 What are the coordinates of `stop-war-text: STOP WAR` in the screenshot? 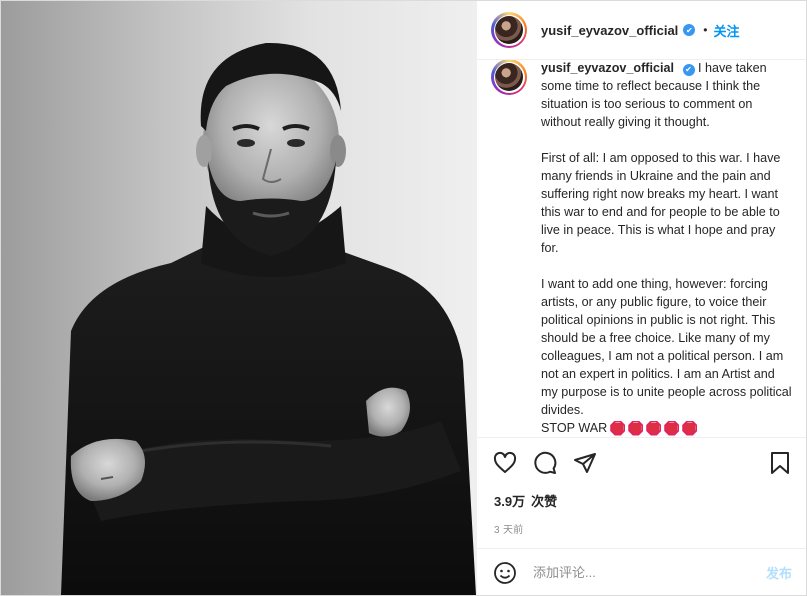 It's located at (574, 428).